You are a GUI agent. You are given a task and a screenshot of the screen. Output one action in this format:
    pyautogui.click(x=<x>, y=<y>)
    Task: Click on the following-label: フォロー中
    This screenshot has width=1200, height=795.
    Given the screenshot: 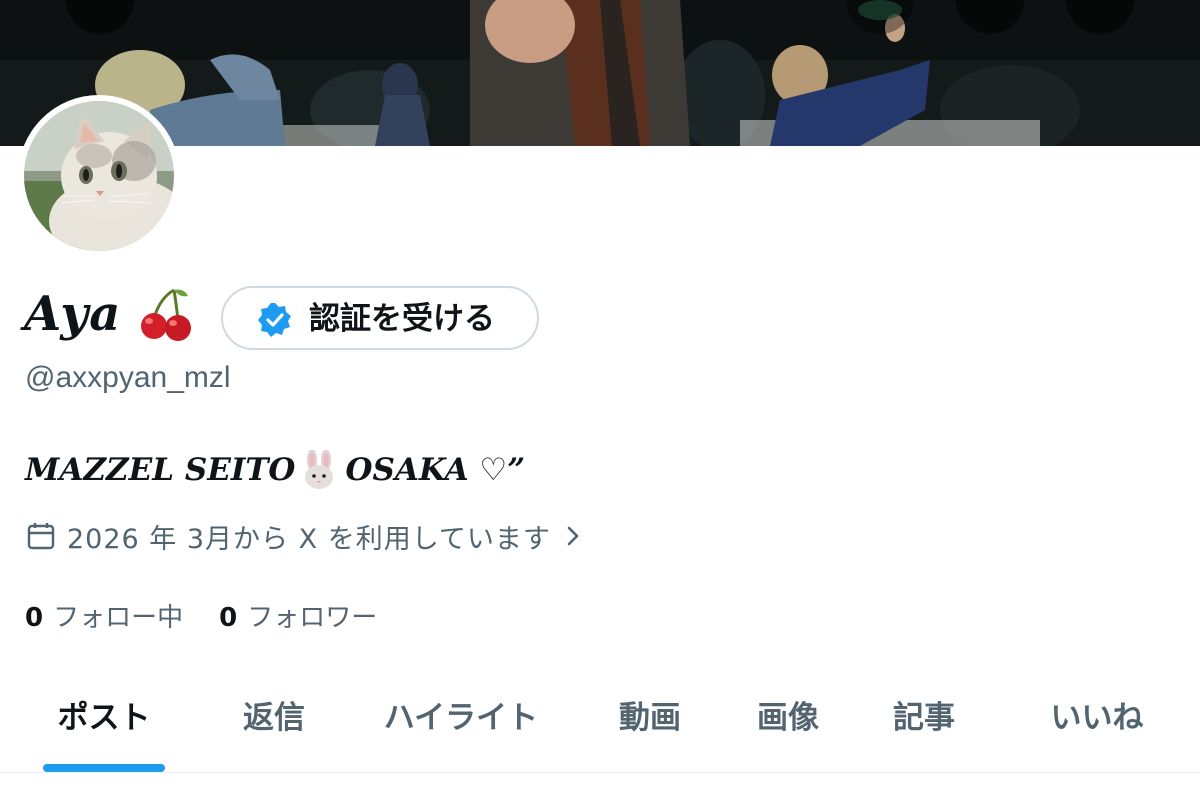 What is the action you would take?
    pyautogui.click(x=118, y=617)
    